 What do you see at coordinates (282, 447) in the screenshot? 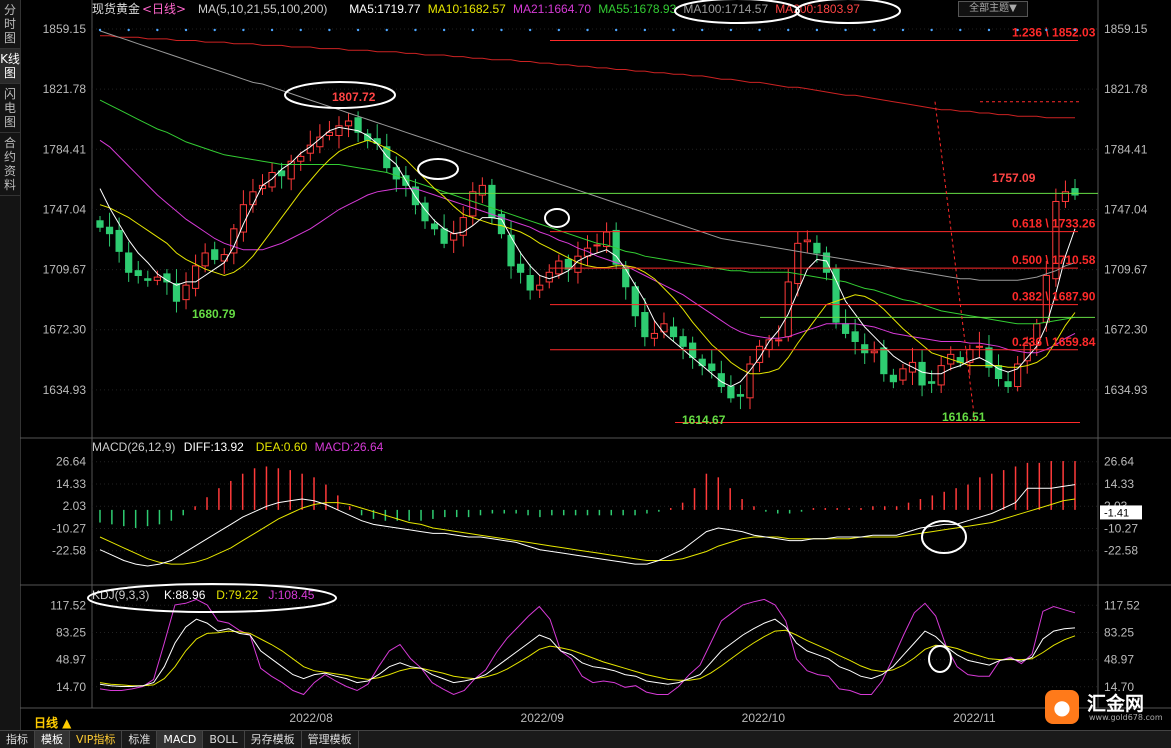
I see `macd-legend-2: DEA:0.60` at bounding box center [282, 447].